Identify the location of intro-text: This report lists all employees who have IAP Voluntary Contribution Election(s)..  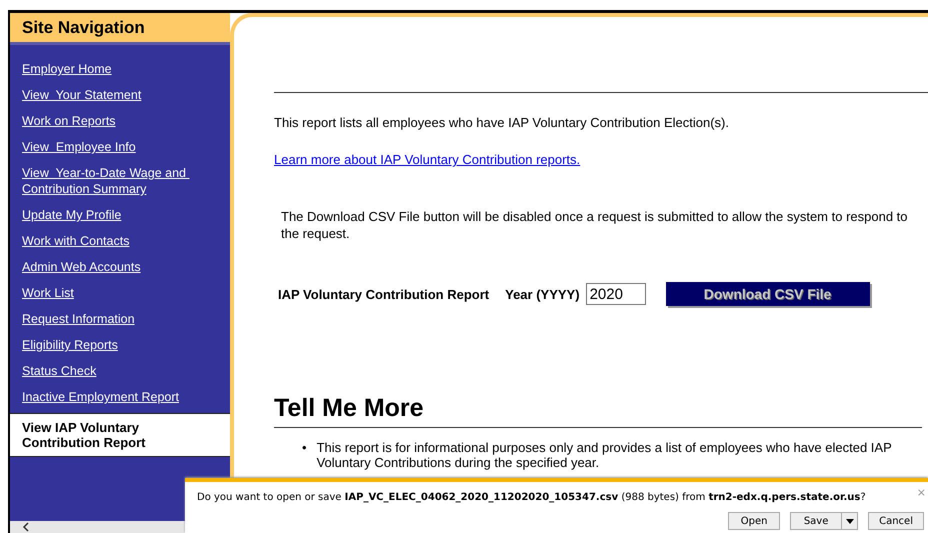
(502, 122).